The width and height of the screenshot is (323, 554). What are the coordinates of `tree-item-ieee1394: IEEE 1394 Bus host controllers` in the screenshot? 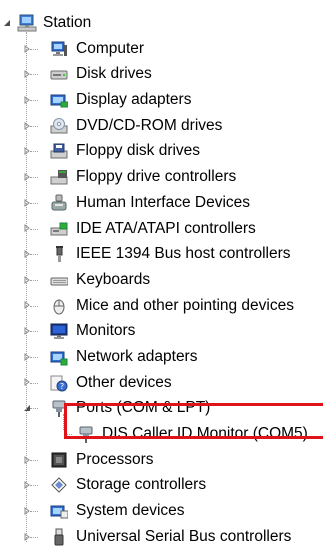 It's located at (161, 254).